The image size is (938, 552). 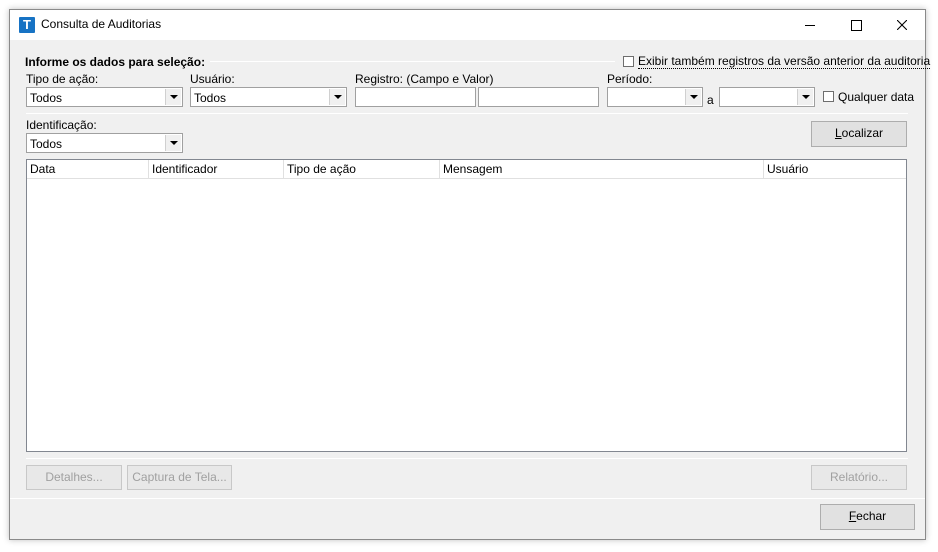 I want to click on action-type-select: Todos, so click(x=104, y=97).